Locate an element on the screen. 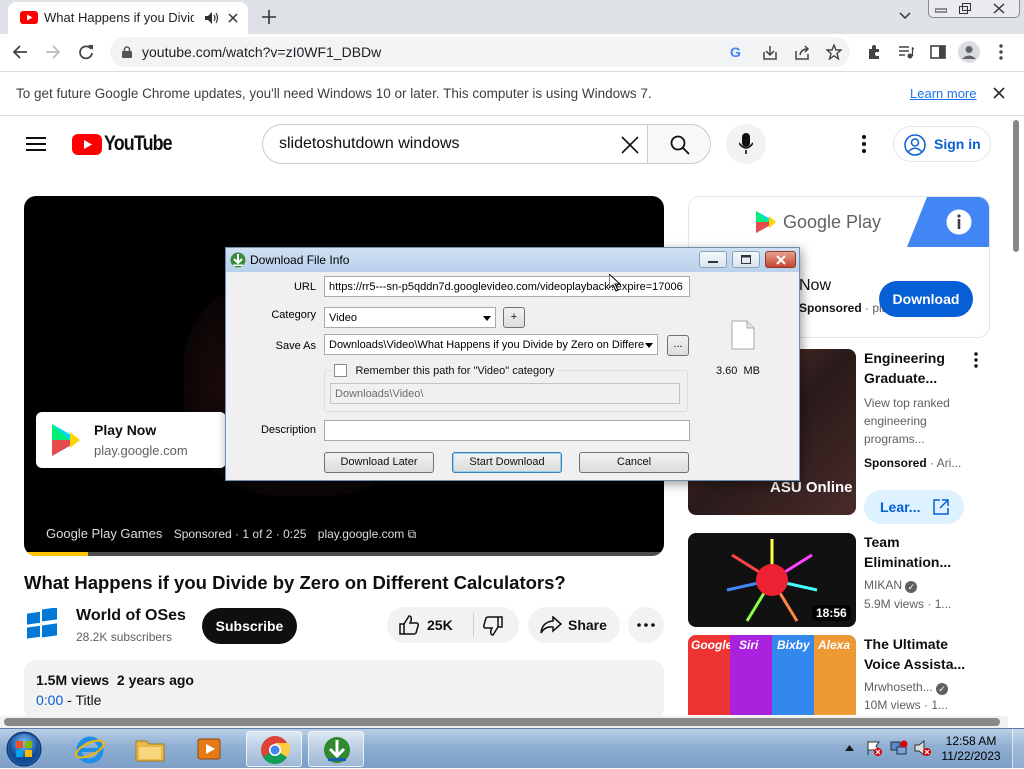 Image resolution: width=1024 pixels, height=769 pixels. network-icon is located at coordinates (899, 748).